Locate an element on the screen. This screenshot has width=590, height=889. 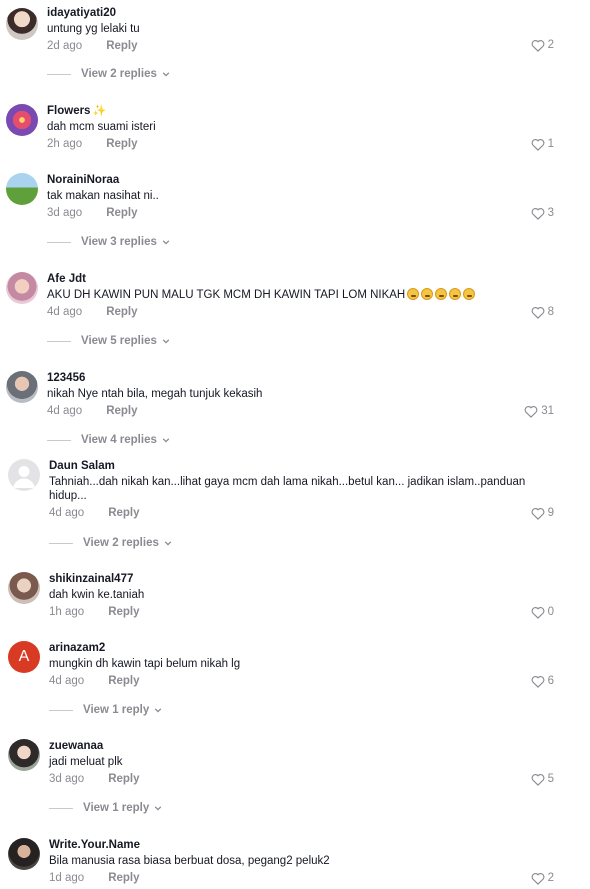
comment-username: shikinzainal477 is located at coordinates (289, 579).